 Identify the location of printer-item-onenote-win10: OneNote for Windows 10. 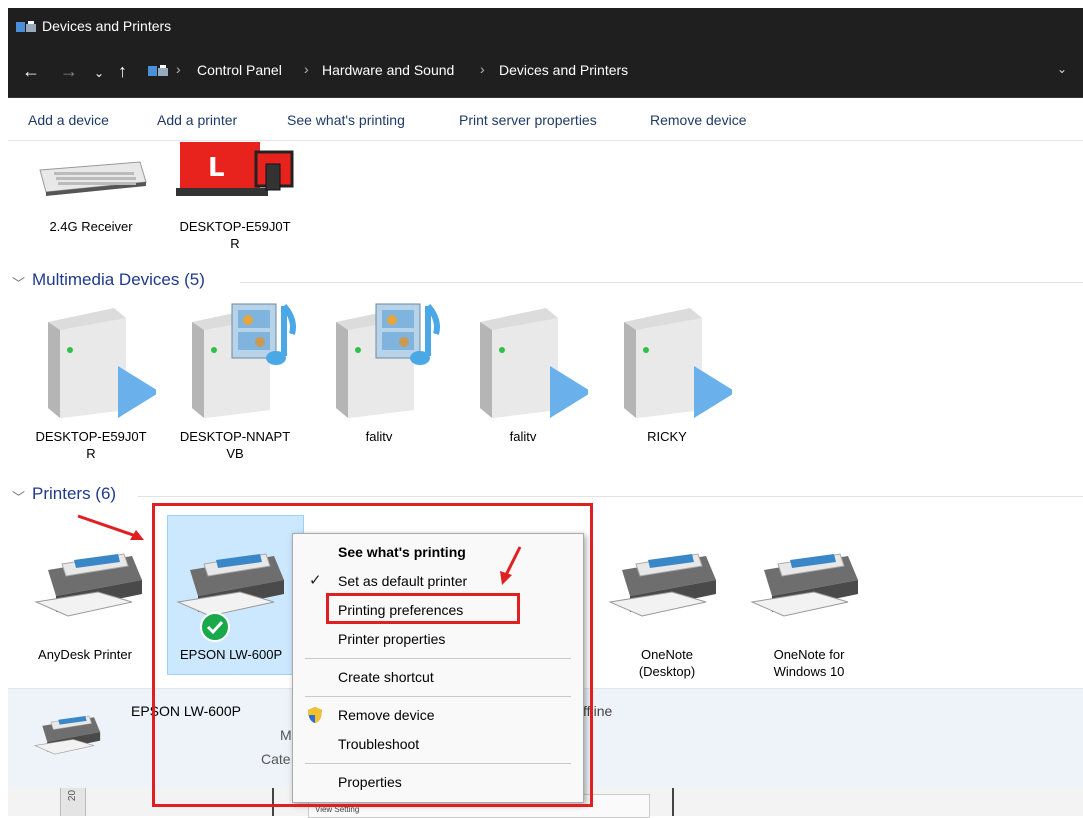
(809, 615).